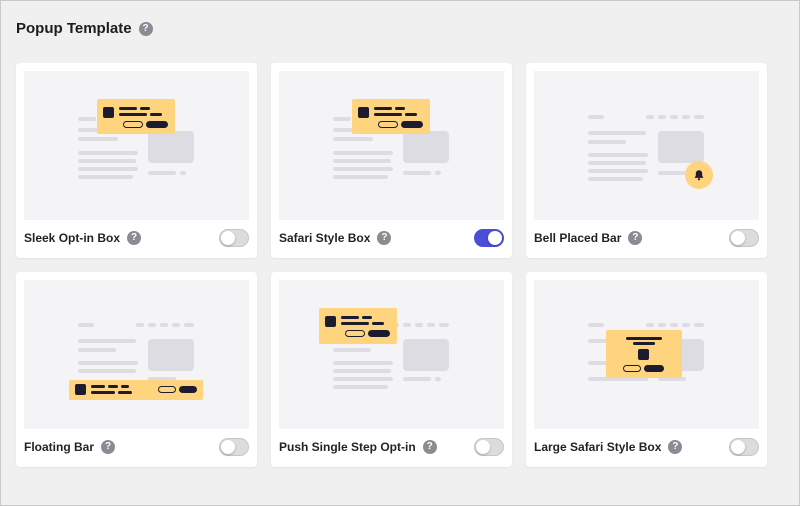 The image size is (800, 506). What do you see at coordinates (646, 238) in the screenshot?
I see `template-card-footer: Bell Placed Bar ?` at bounding box center [646, 238].